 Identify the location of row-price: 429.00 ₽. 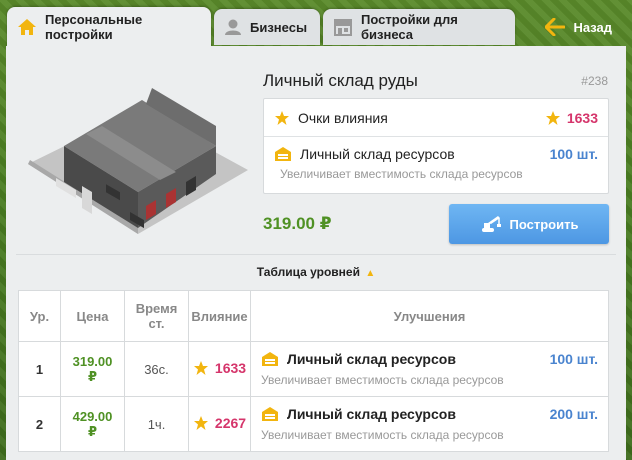
(92, 424).